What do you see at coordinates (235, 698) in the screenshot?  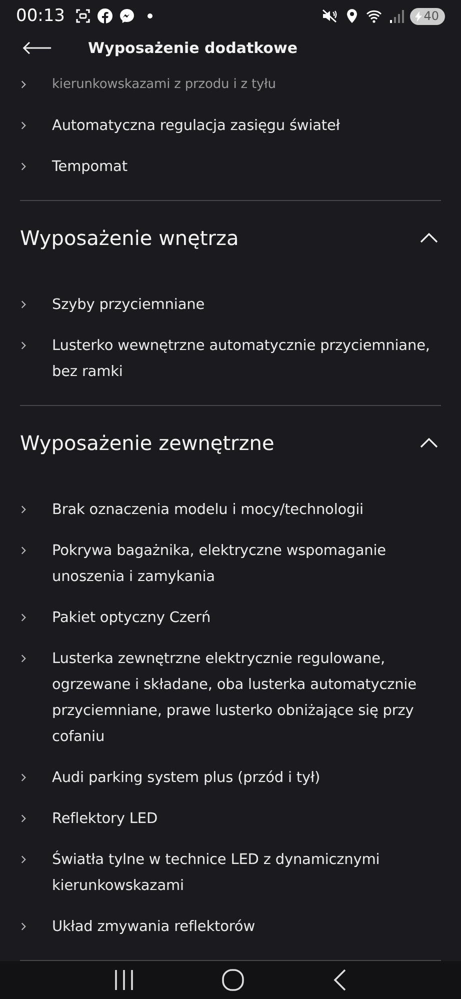 I see `equipment-item: Lusterka zewnętrzne elektrycznie regulowane, ogrzewane i składane, oba lusterka automatycznie przyciemniane, prawe lusterko obniżające się przy cofaniu` at bounding box center [235, 698].